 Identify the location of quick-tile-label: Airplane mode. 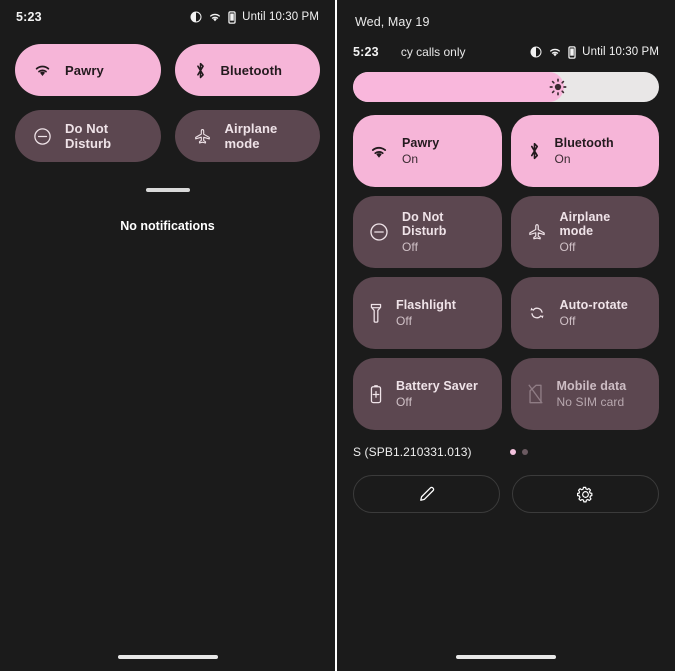
(251, 136).